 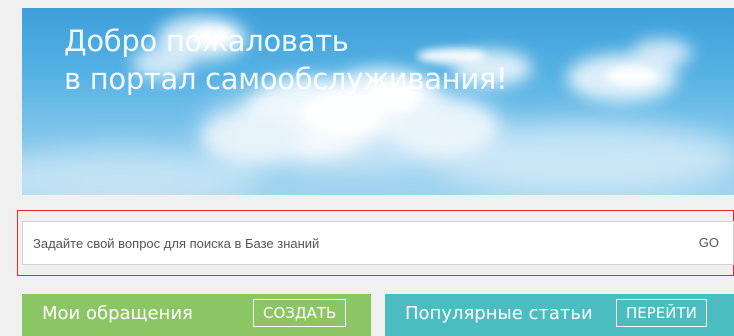 What do you see at coordinates (300, 313) in the screenshot?
I see `create-request-button: СОЗДАТЬ` at bounding box center [300, 313].